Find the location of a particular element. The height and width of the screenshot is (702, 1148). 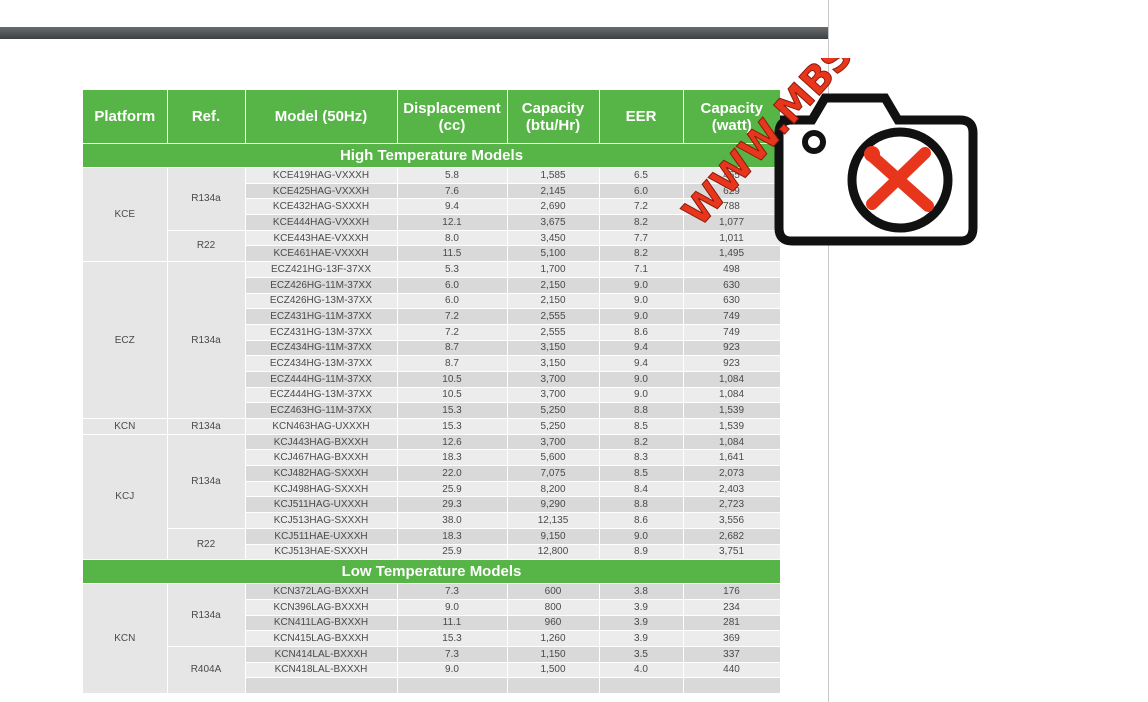

model-cell: KCN415LAG-BXXXH is located at coordinates (321, 638).